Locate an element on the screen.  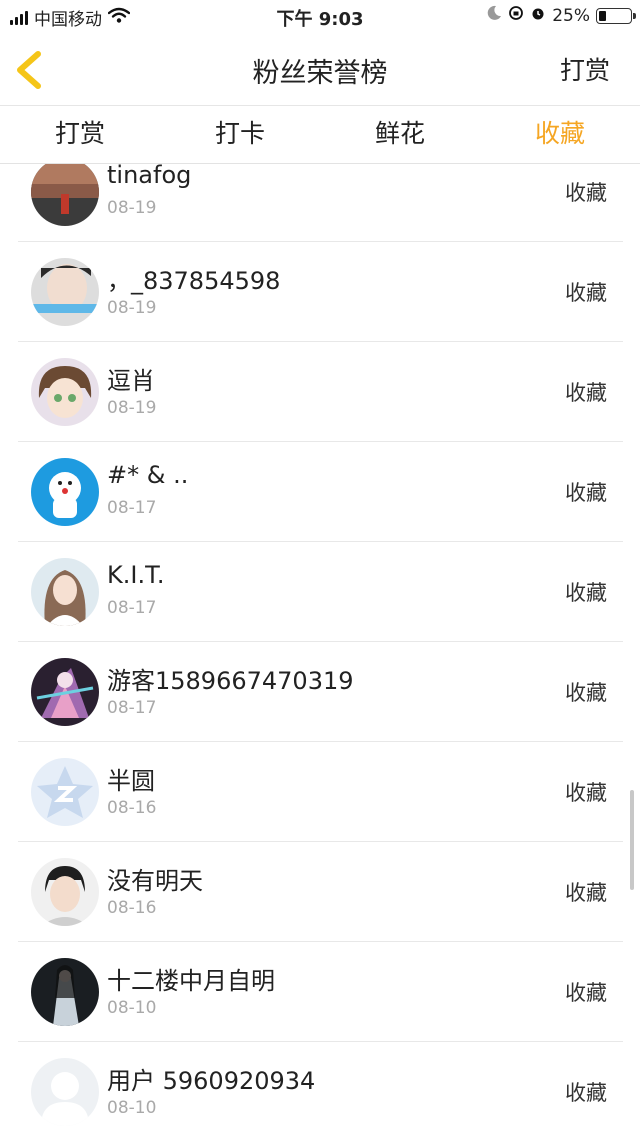
list-item: ，_837854598 08-19 收藏 is located at coordinates (320, 292).